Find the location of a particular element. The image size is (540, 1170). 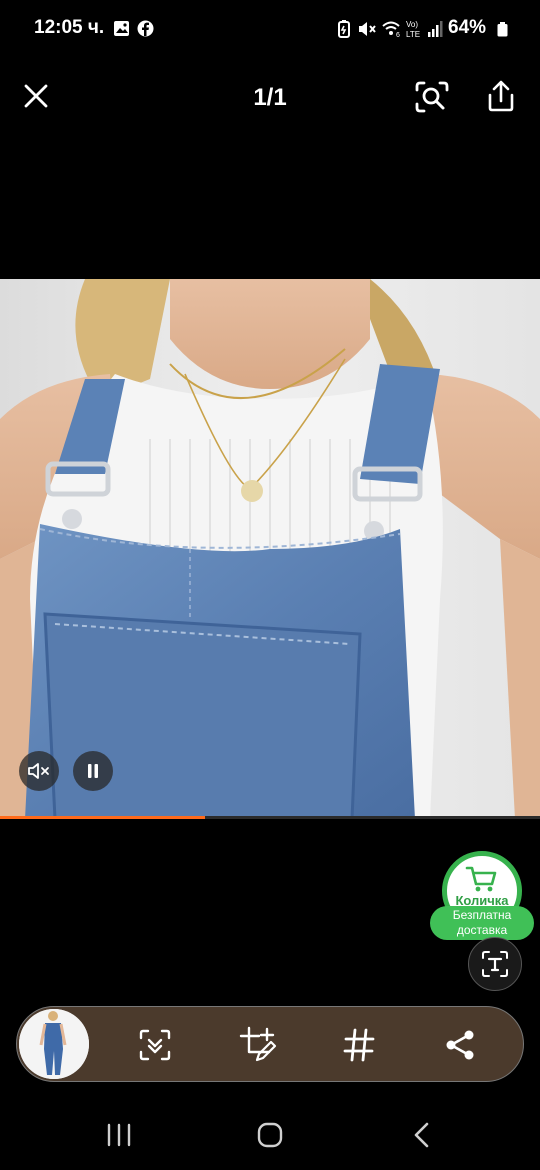

tools-tray is located at coordinates (270, 1044).